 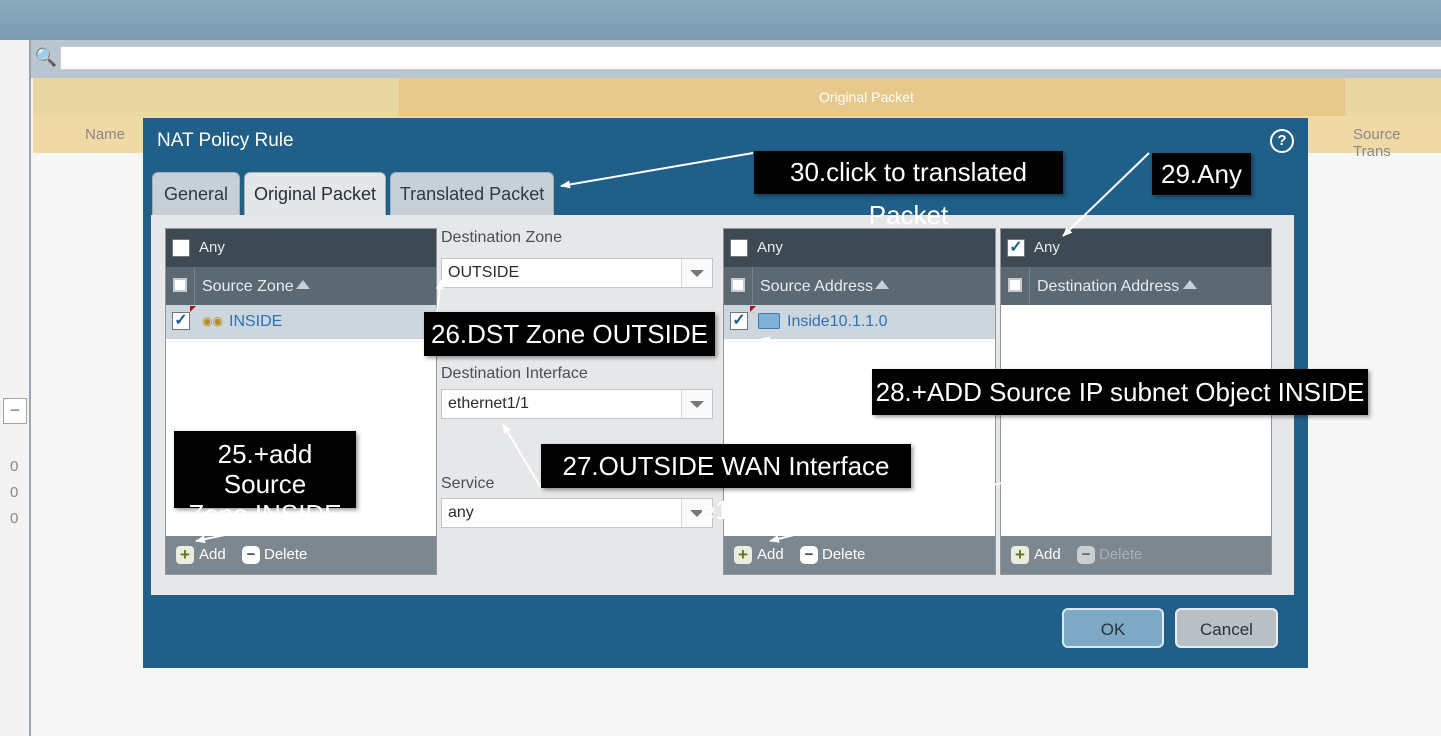 What do you see at coordinates (852, 351) in the screenshot?
I see `arrow-28-to-address` at bounding box center [852, 351].